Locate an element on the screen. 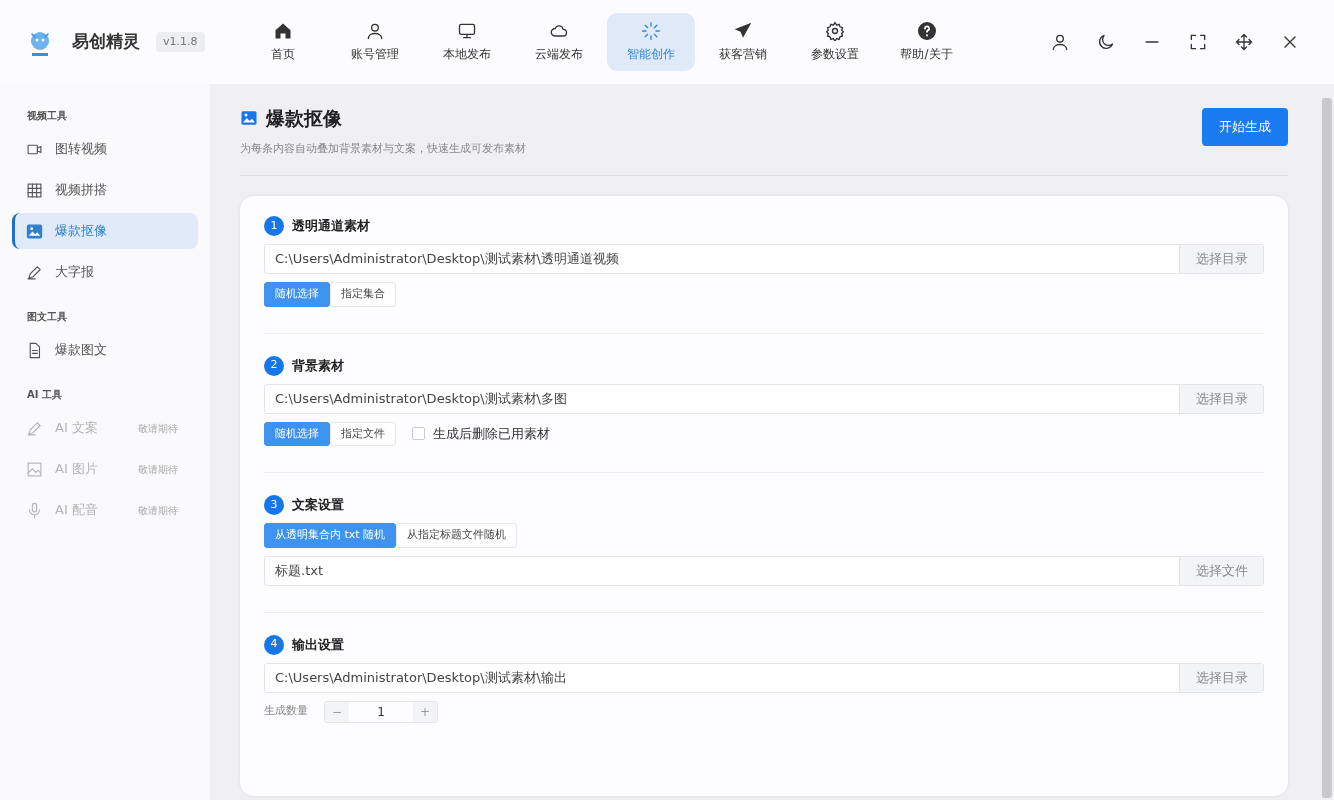 The height and width of the screenshot is (800, 1334). path-field: 标题.txt 选择文件 is located at coordinates (764, 570).